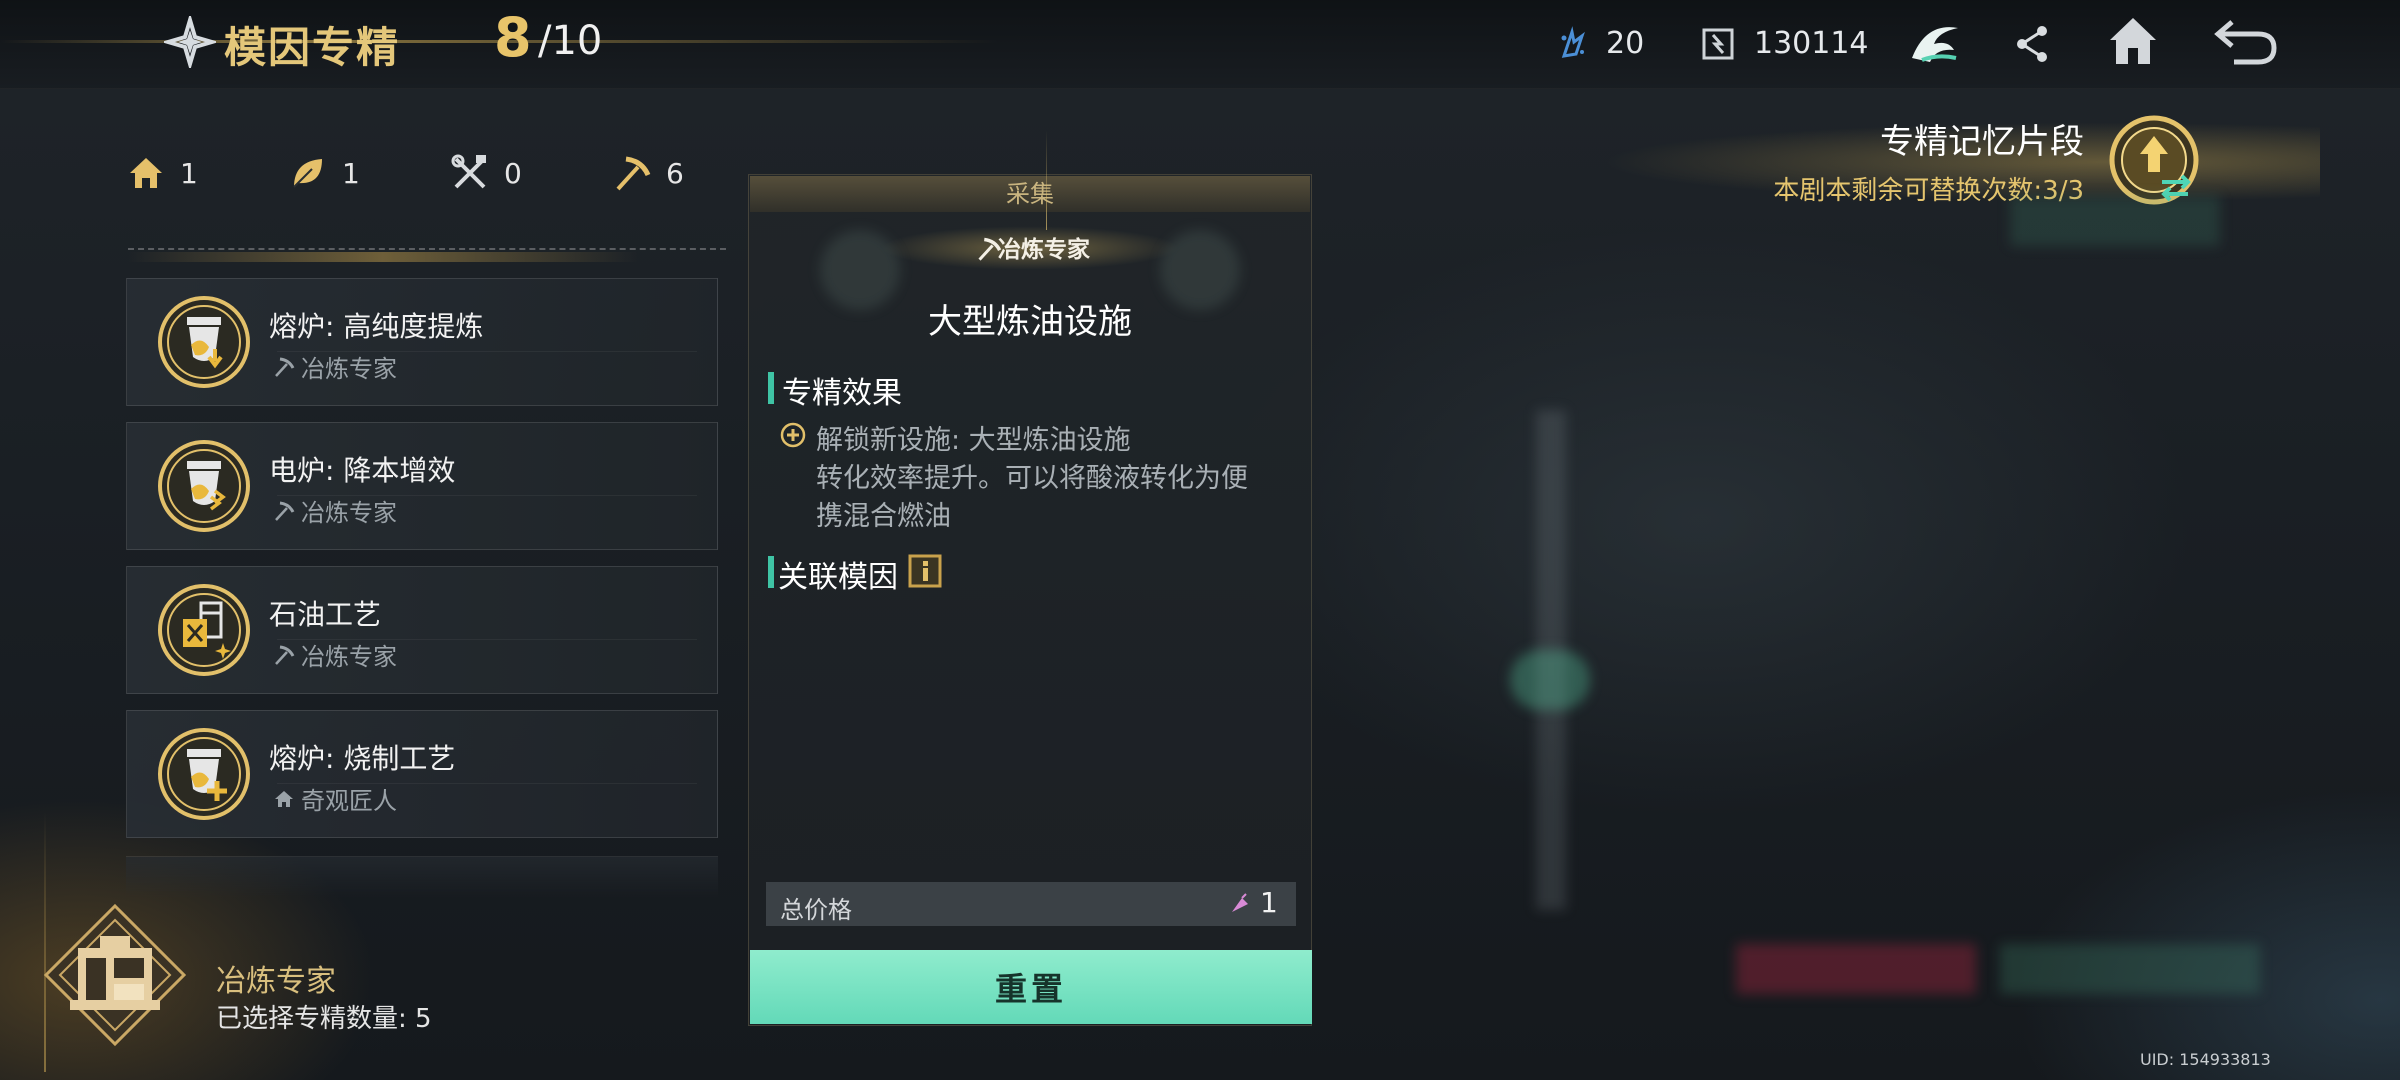 This screenshot has width=2400, height=1080. Describe the element at coordinates (204, 486) in the screenshot. I see `electric-furnace-icon` at that location.